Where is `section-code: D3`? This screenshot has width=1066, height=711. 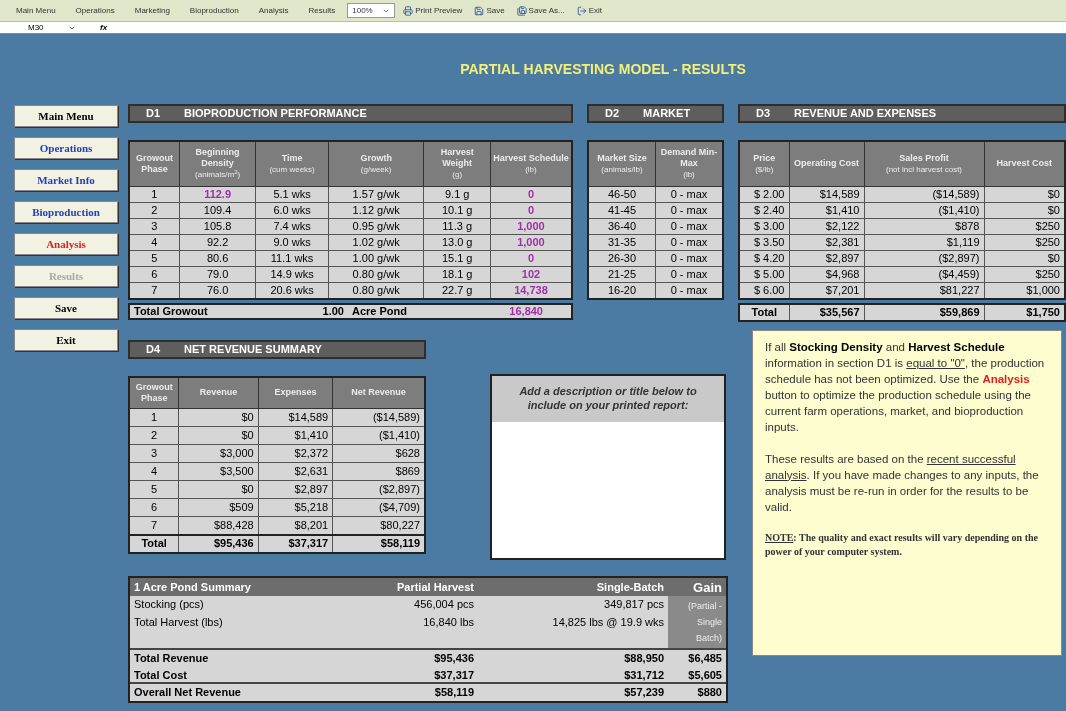 section-code: D3 is located at coordinates (763, 114).